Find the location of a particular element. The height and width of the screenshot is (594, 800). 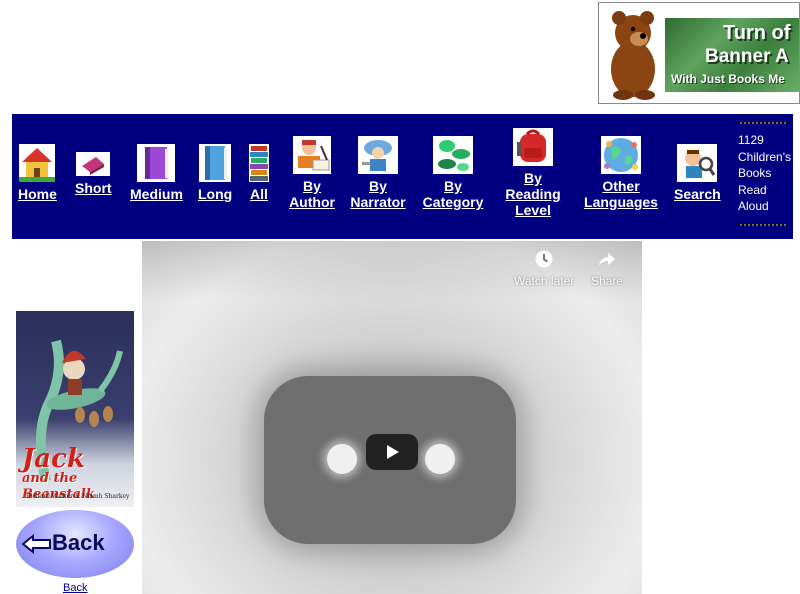

left-arrow-icon is located at coordinates (36, 544).